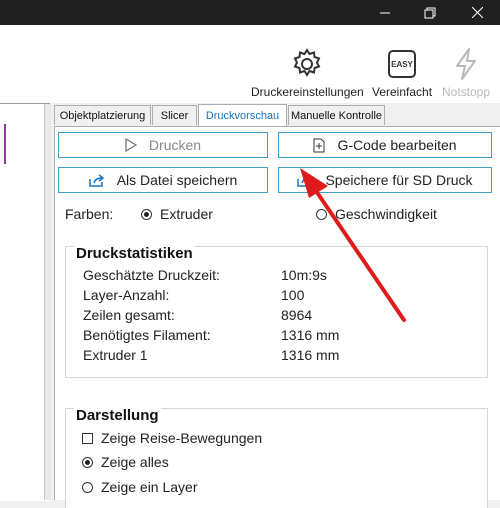  Describe the element at coordinates (182, 438) in the screenshot. I see `checkbox-label: Zeige Reise-Bewegungen` at that location.